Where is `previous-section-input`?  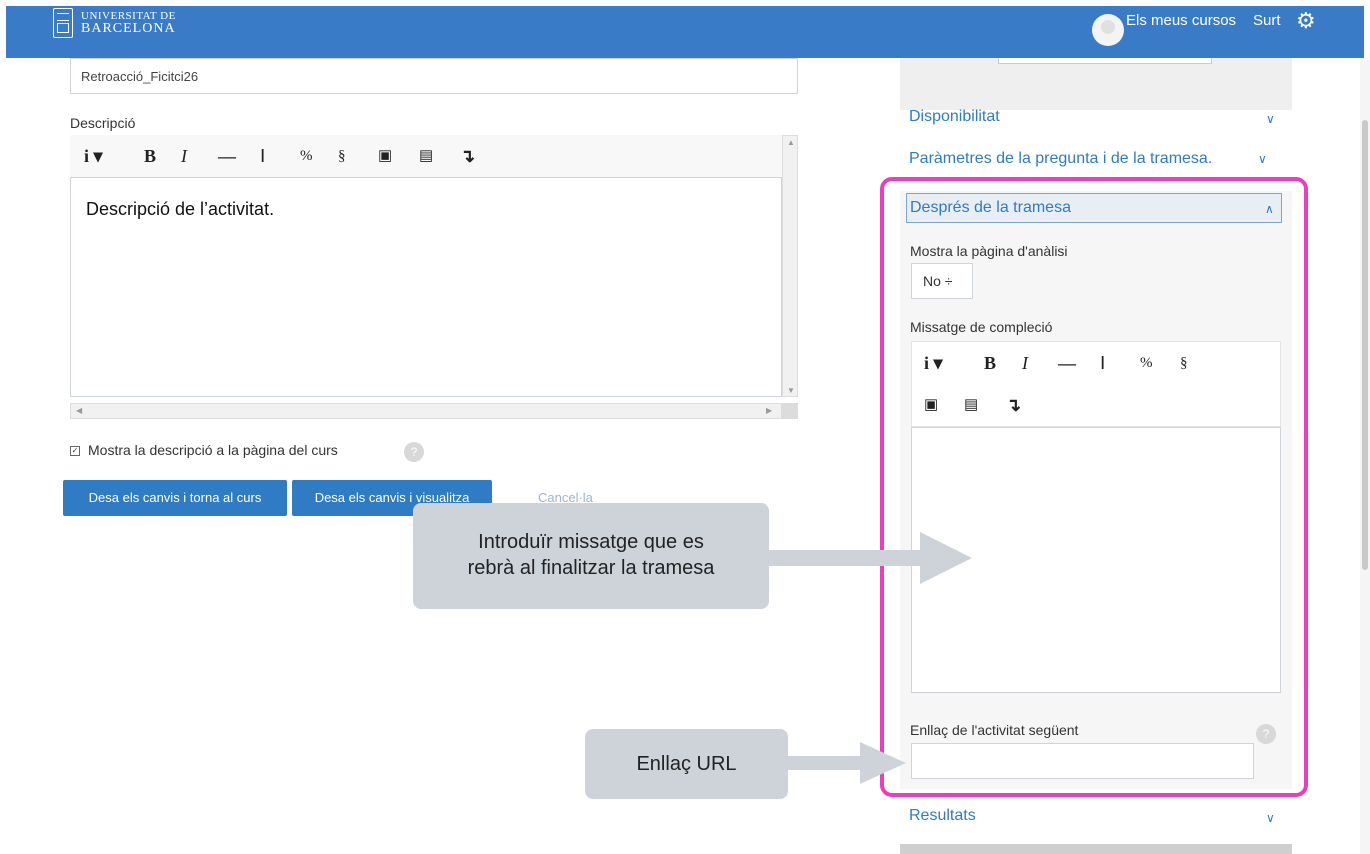 previous-section-input is located at coordinates (1105, 61).